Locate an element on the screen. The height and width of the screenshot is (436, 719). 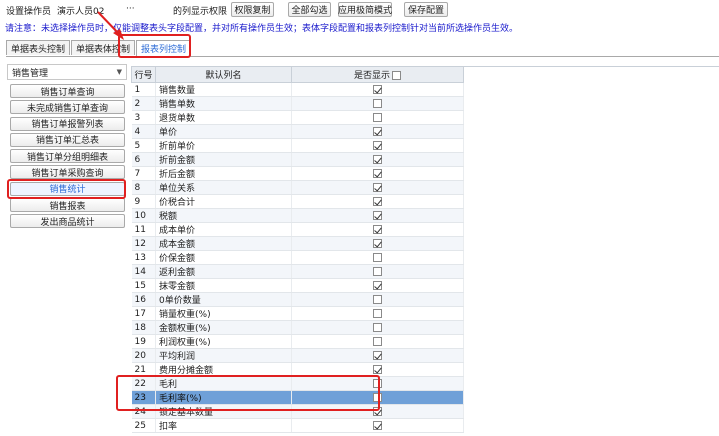
header-column-name: 默认列名 is located at coordinates (223, 74).